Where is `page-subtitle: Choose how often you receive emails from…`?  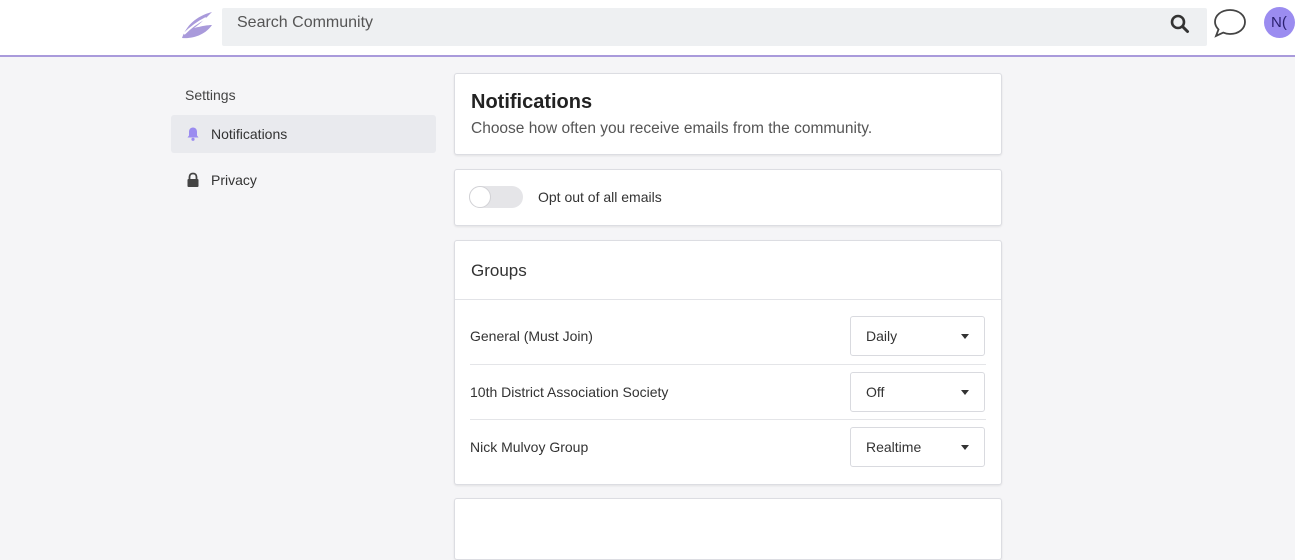
page-subtitle: Choose how often you receive emails from… is located at coordinates (672, 128).